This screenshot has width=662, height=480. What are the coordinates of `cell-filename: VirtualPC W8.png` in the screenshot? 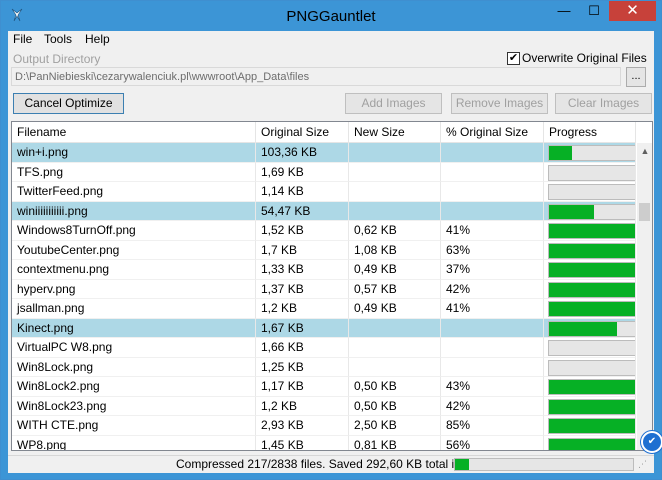 It's located at (134, 348).